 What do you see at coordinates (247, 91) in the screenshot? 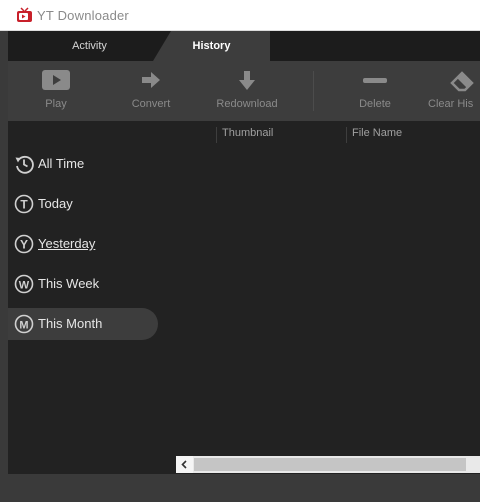
I see `redownload-button: Redownload` at bounding box center [247, 91].